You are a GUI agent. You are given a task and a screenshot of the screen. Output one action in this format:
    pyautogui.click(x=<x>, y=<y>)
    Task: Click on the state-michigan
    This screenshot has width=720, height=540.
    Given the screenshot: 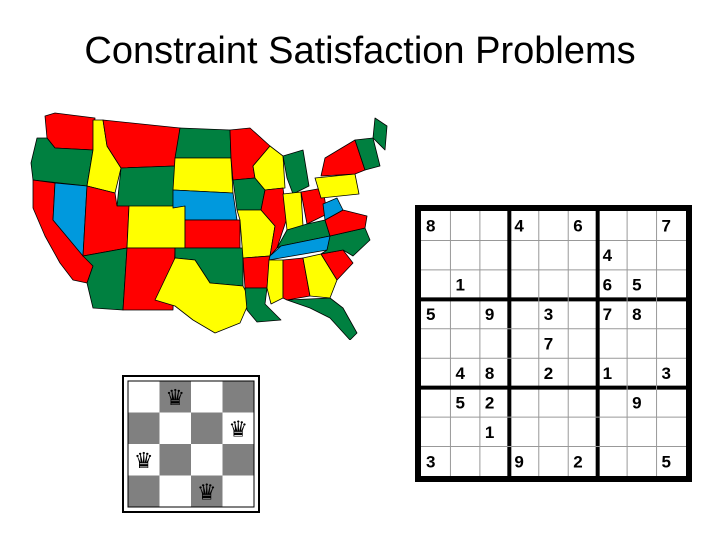 What is the action you would take?
    pyautogui.click(x=296, y=172)
    